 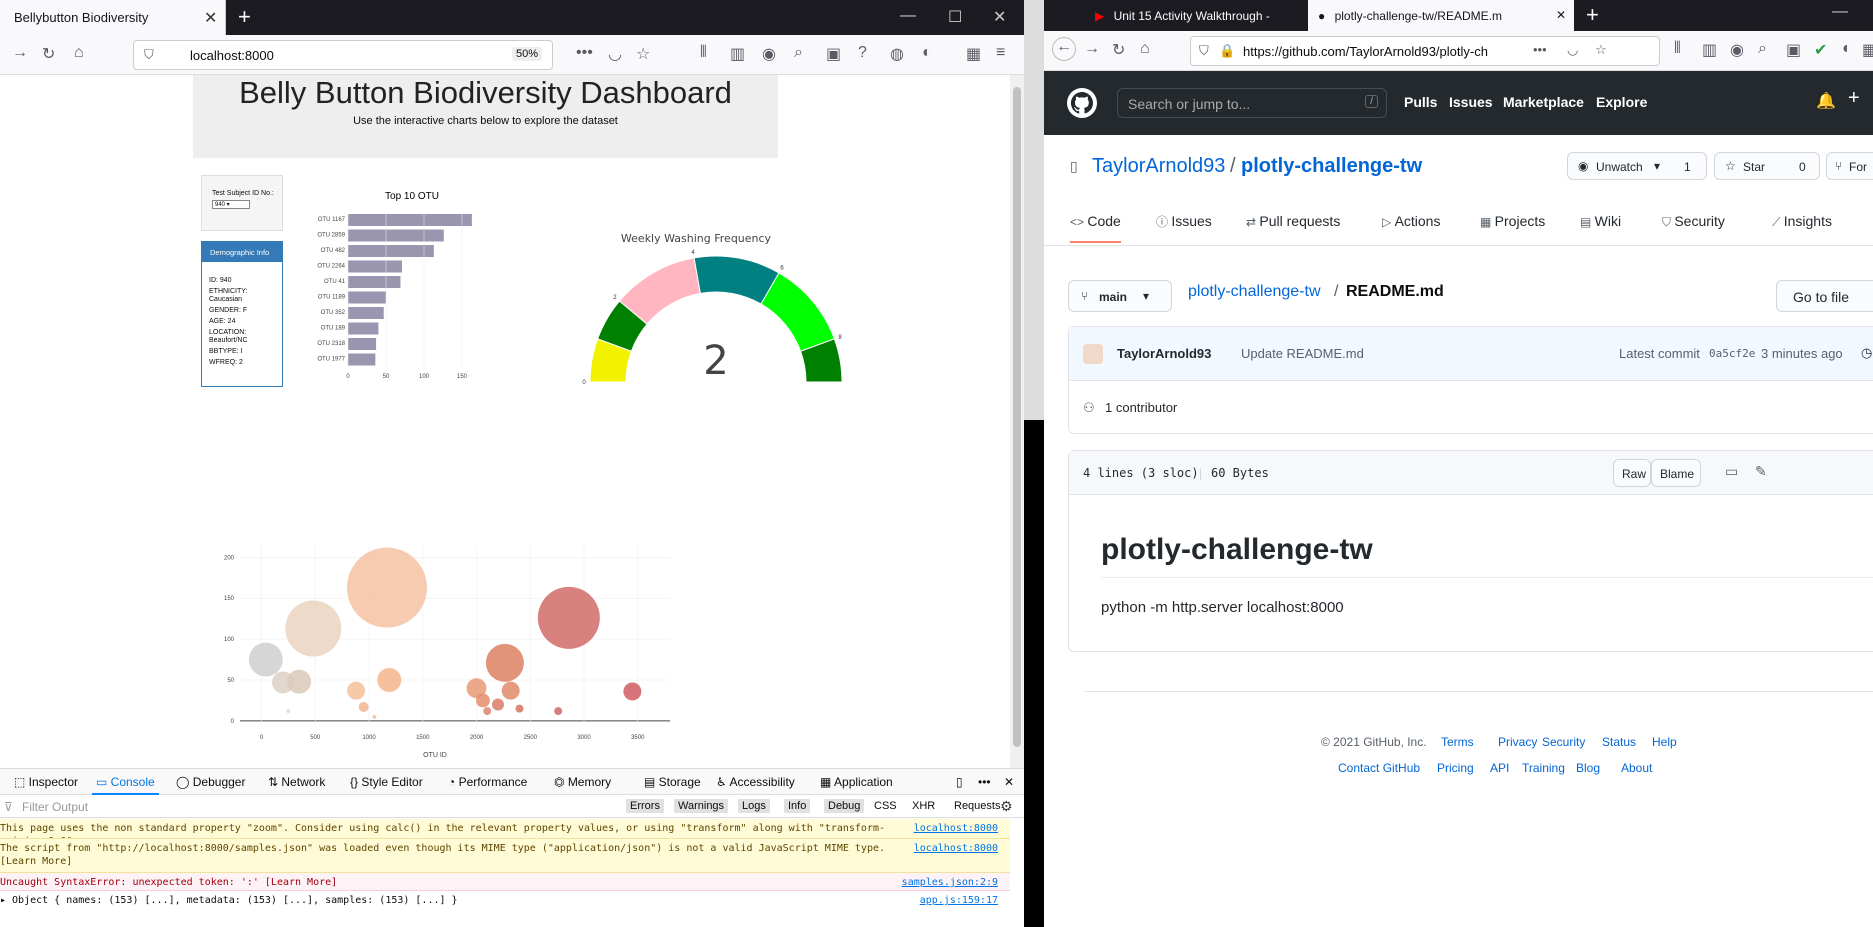 I want to click on repo-name-link: plotly-challenge-tw, so click(x=1331, y=166).